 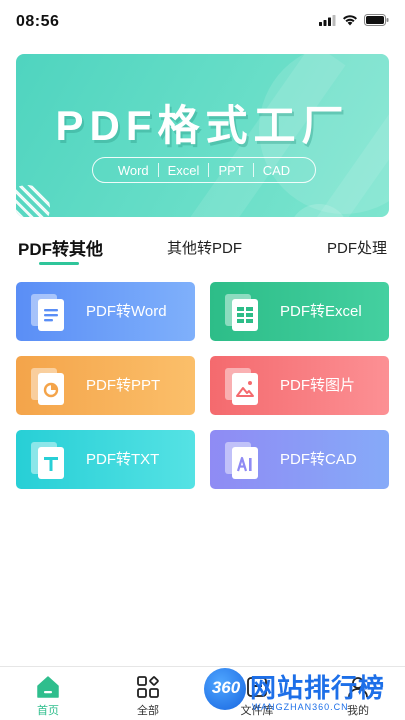 I want to click on tool-label: PDF转PPT, so click(x=123, y=385).